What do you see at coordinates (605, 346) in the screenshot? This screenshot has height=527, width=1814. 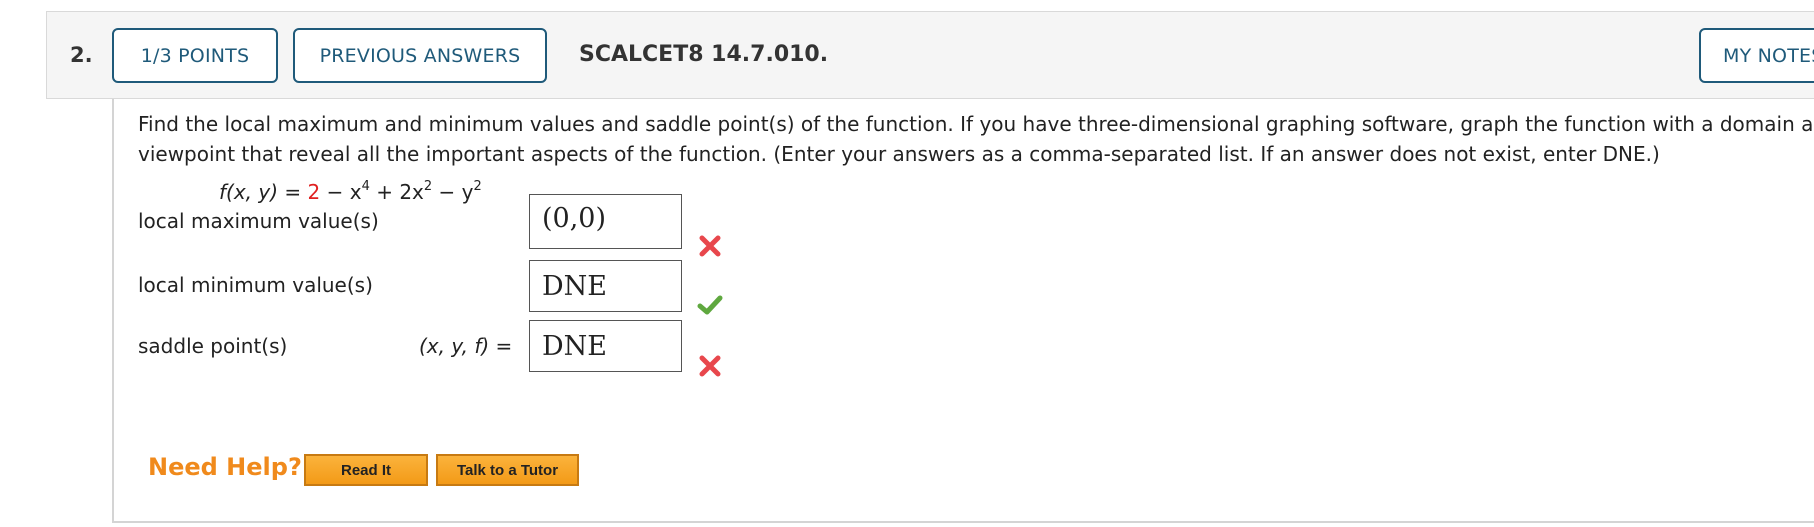 I see `saddle-point-input: DNE` at bounding box center [605, 346].